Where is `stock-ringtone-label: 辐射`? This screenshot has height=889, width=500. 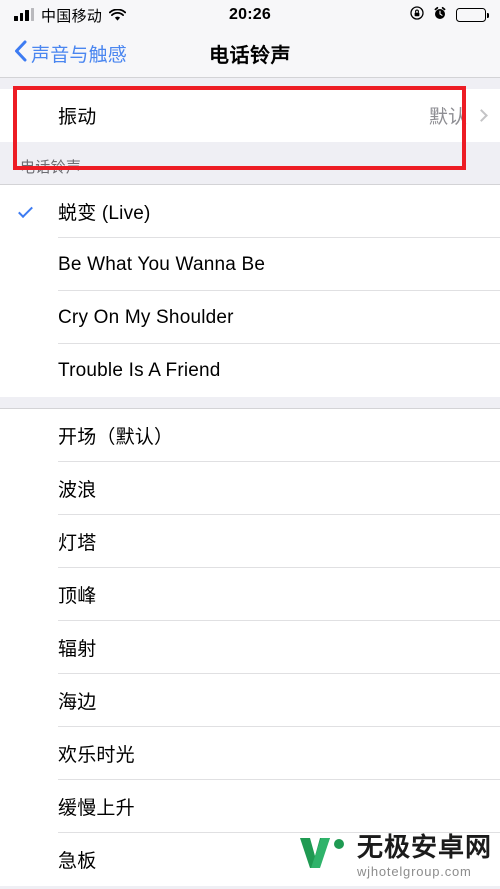 stock-ringtone-label: 辐射 is located at coordinates (77, 649).